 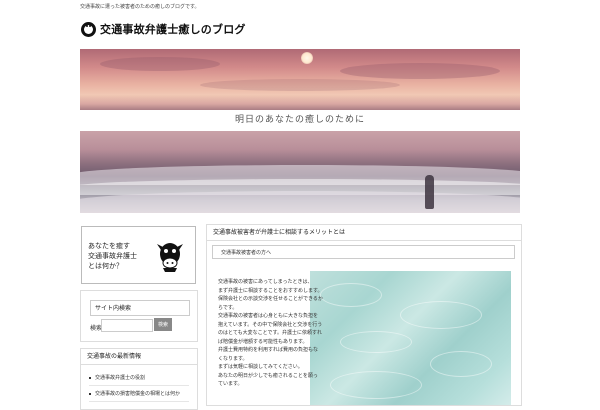 I want to click on profile-line-3: とは何か？, so click(x=105, y=266).